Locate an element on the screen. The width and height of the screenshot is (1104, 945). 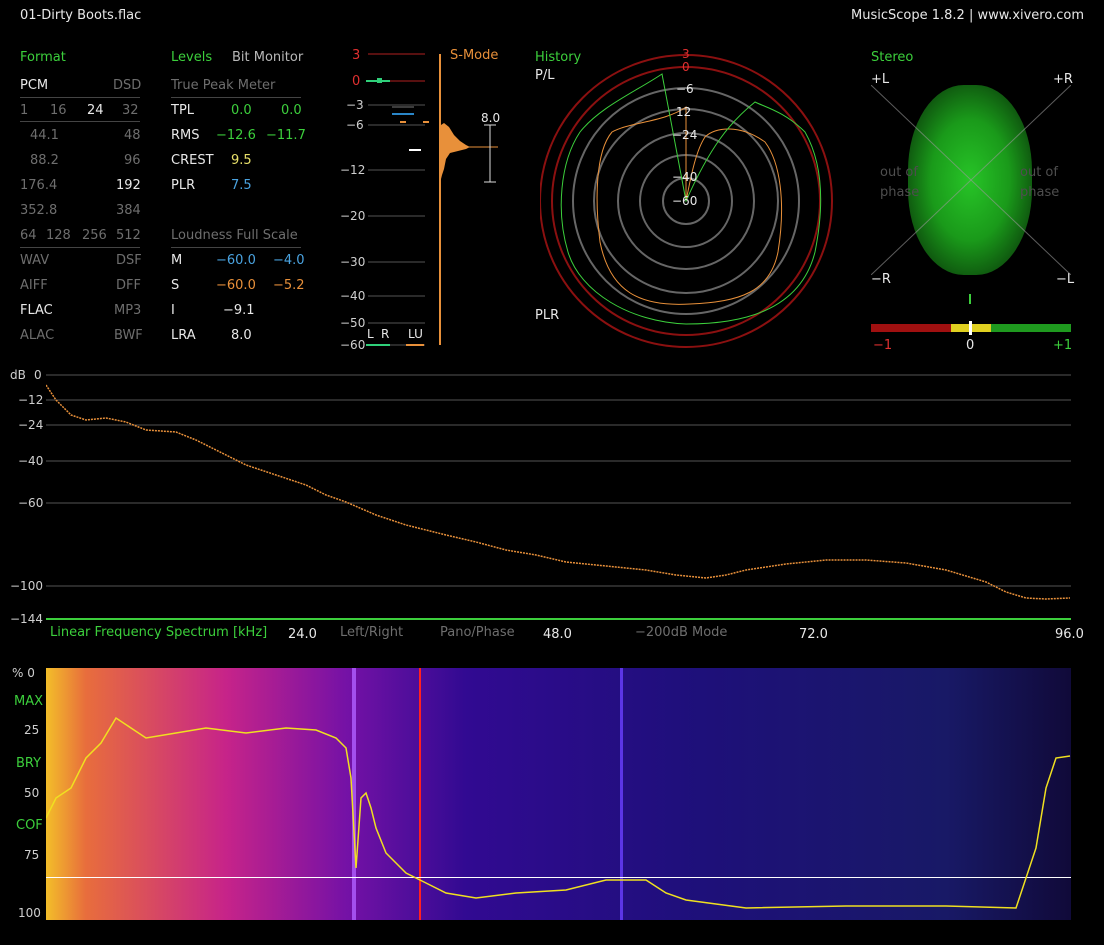
s-right: −5.2 is located at coordinates (289, 285).